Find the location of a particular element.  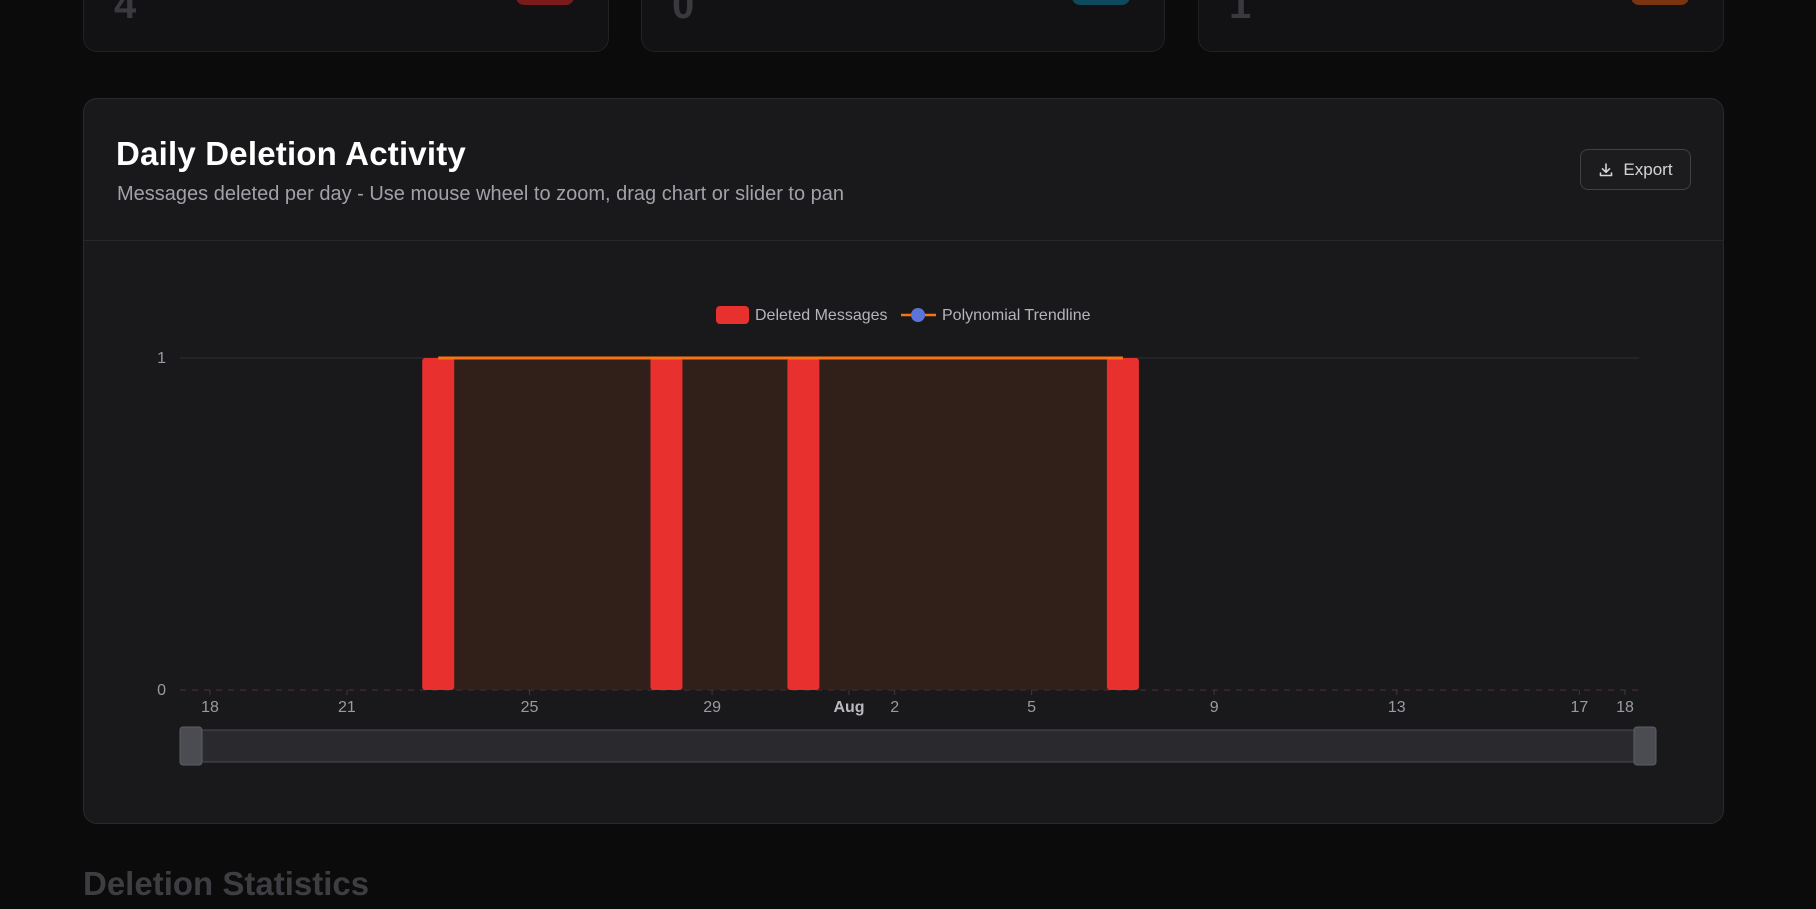

stat-value: 1 is located at coordinates (1240, 13).